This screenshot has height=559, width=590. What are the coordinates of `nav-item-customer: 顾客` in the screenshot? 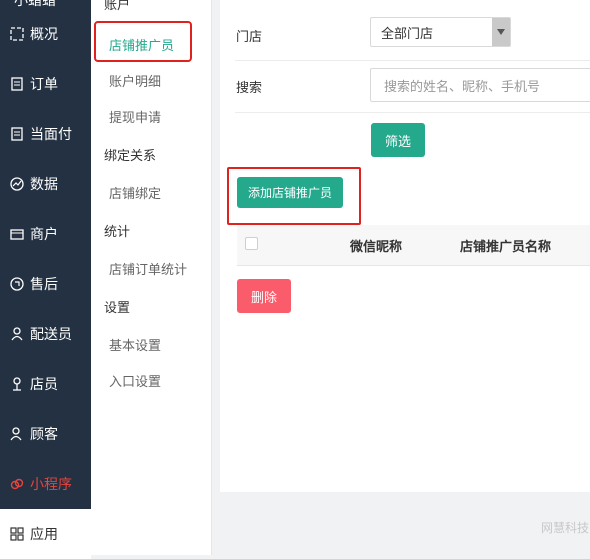 It's located at (45, 434).